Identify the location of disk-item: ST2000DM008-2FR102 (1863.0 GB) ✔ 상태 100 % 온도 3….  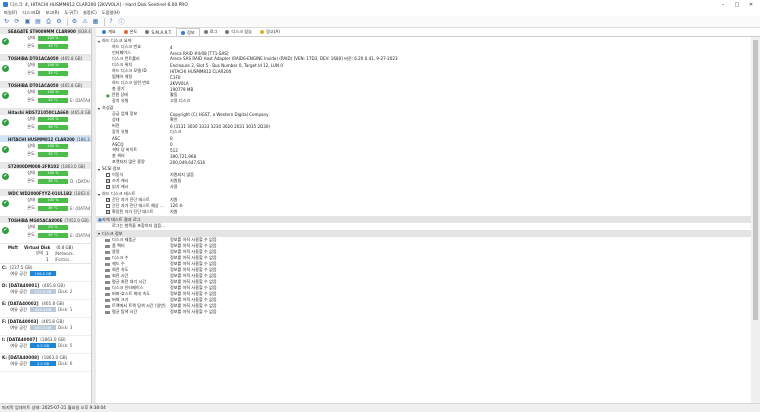
(45, 176).